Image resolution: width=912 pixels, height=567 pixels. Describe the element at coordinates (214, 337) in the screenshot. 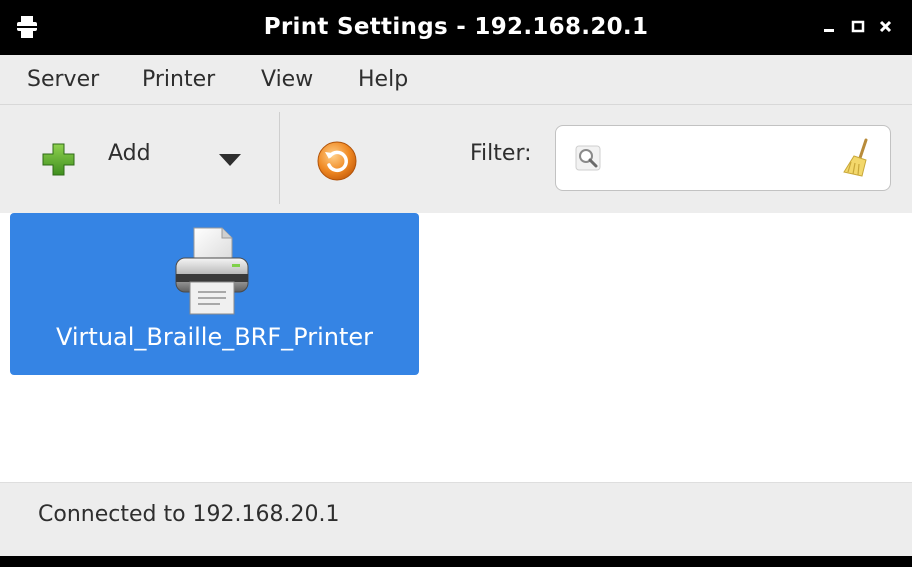

I see `printer-name: Virtual_Braille_BRF_Printer` at that location.